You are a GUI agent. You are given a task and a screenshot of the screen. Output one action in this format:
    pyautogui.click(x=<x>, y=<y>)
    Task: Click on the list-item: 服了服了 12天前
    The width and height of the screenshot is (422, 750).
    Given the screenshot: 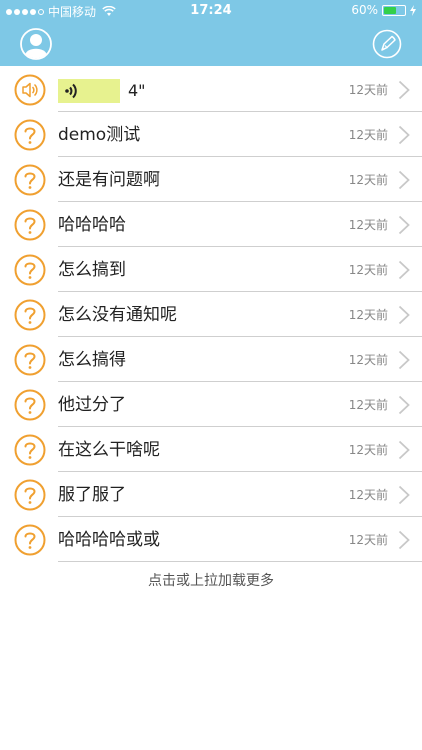 What is the action you would take?
    pyautogui.click(x=211, y=494)
    